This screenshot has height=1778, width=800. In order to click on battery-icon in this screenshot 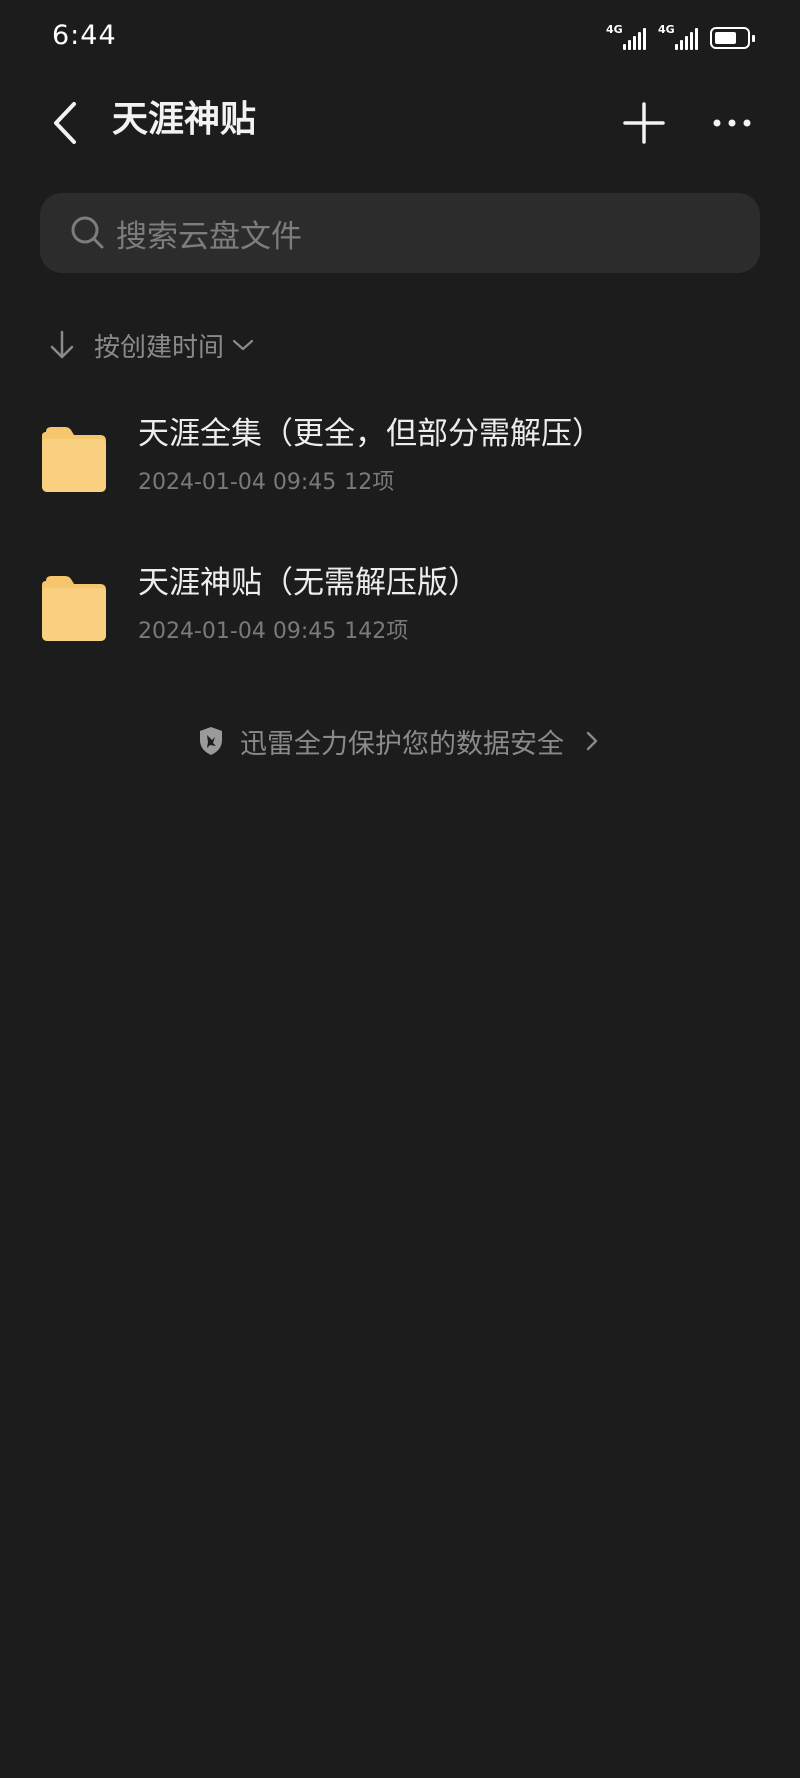, I will do `click(732, 38)`.